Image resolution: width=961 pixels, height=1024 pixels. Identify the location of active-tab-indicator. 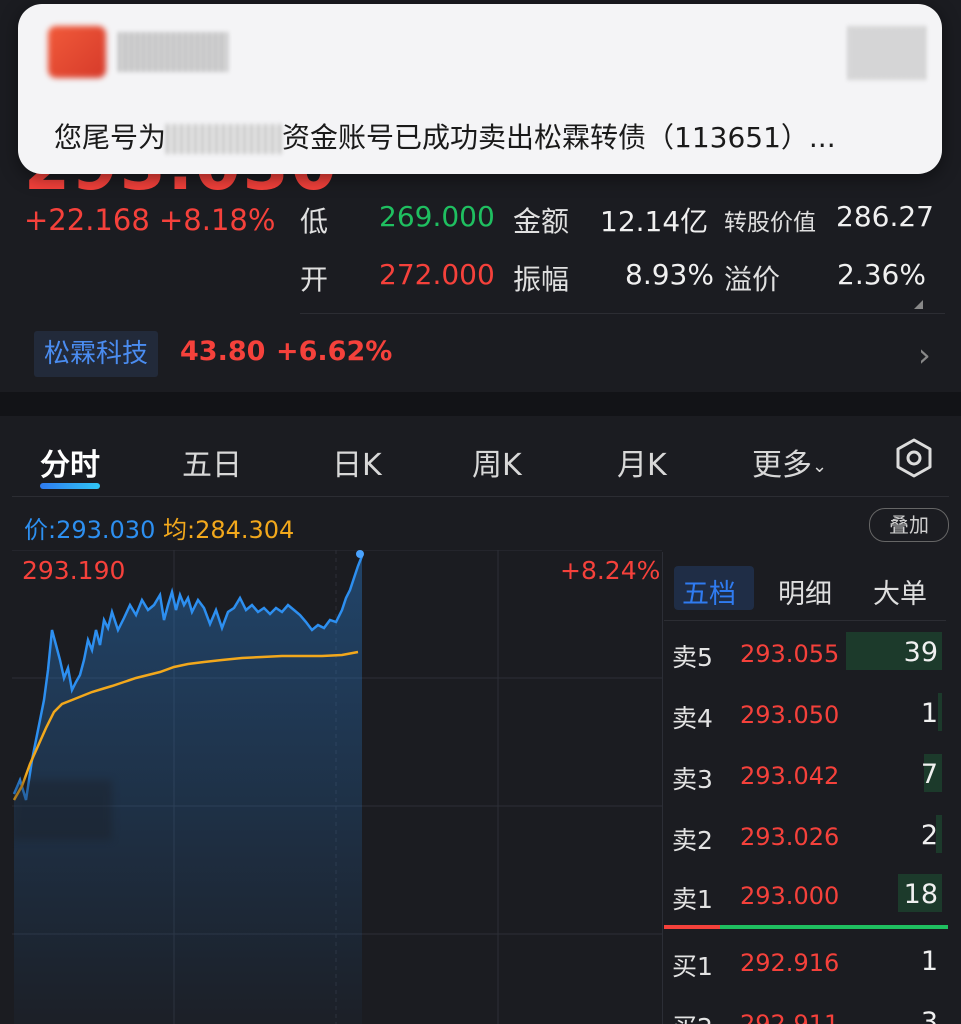
(70, 486).